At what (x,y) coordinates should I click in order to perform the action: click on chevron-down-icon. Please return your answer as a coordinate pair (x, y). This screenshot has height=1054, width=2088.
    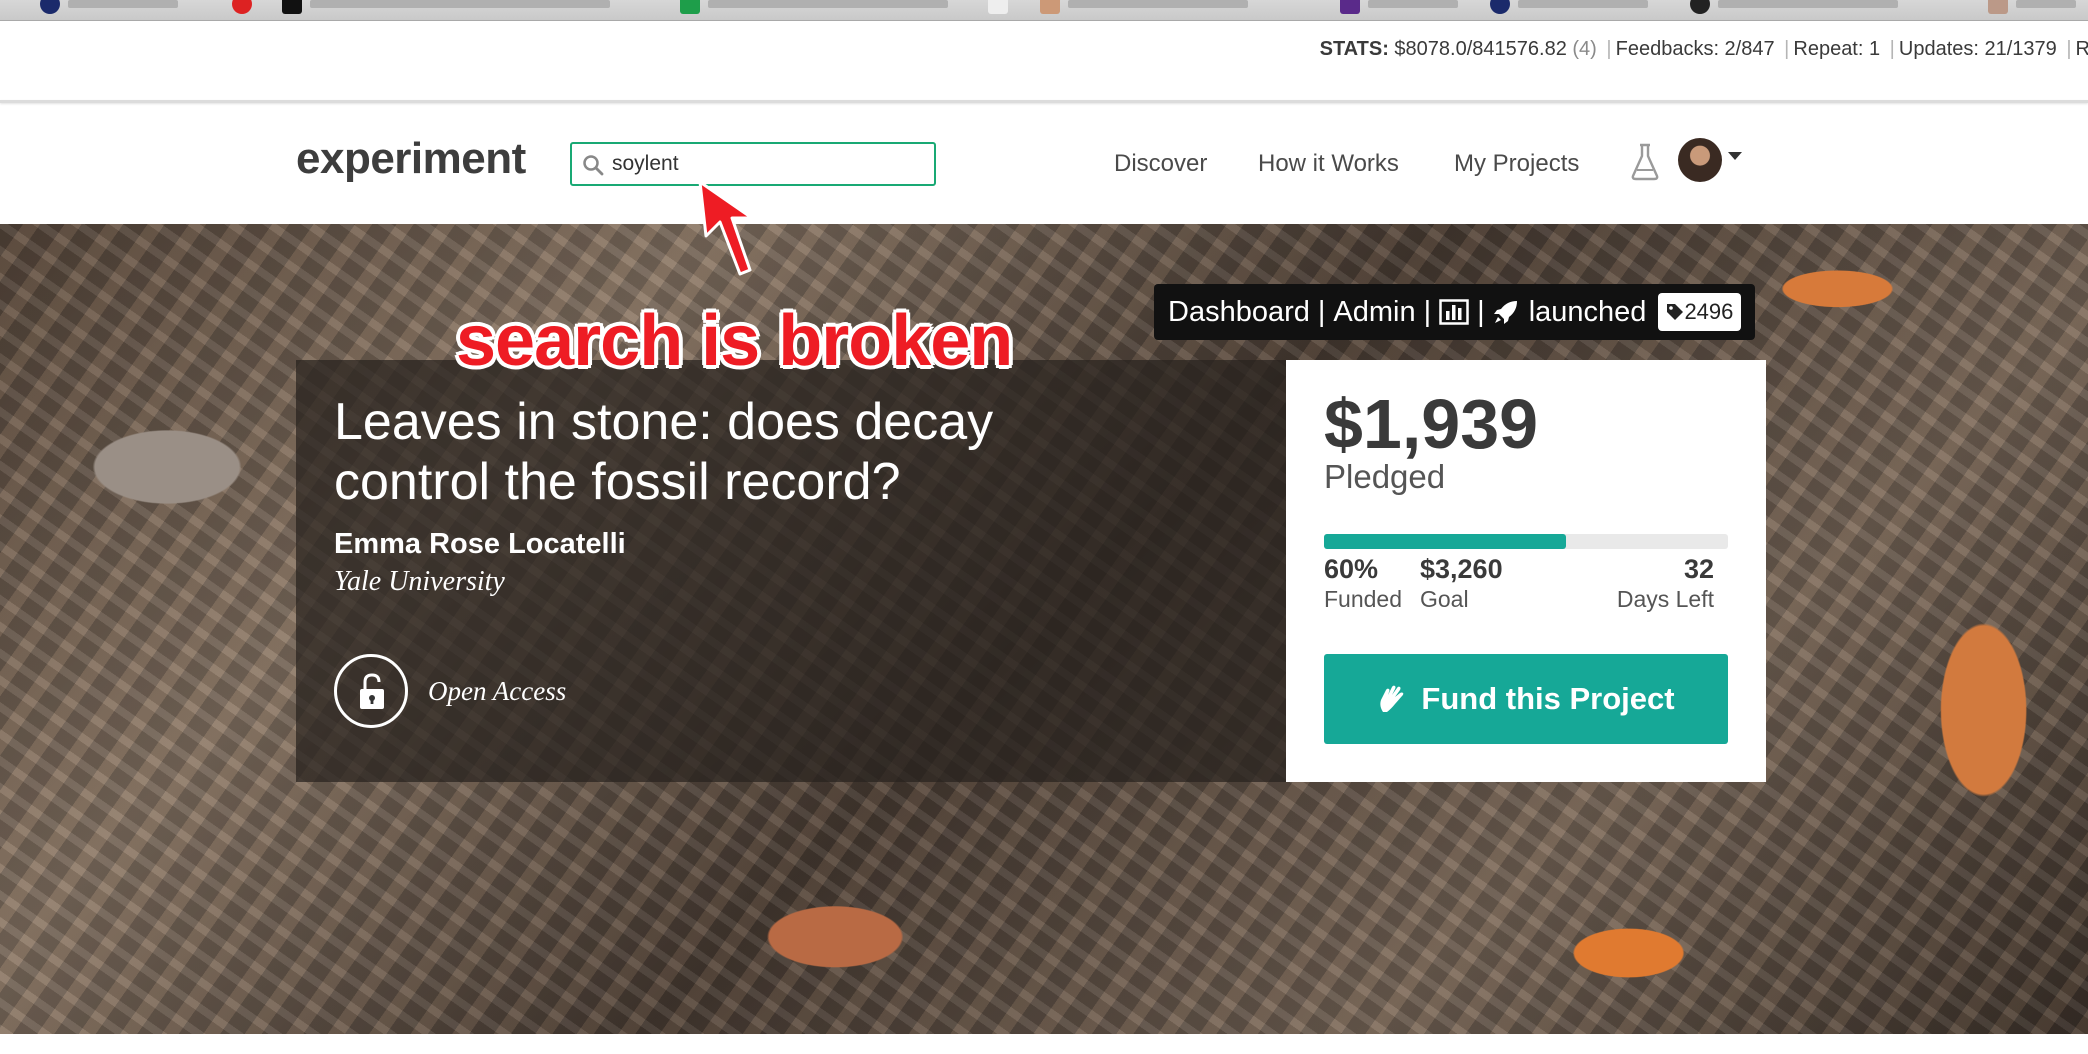
    Looking at the image, I should click on (1735, 156).